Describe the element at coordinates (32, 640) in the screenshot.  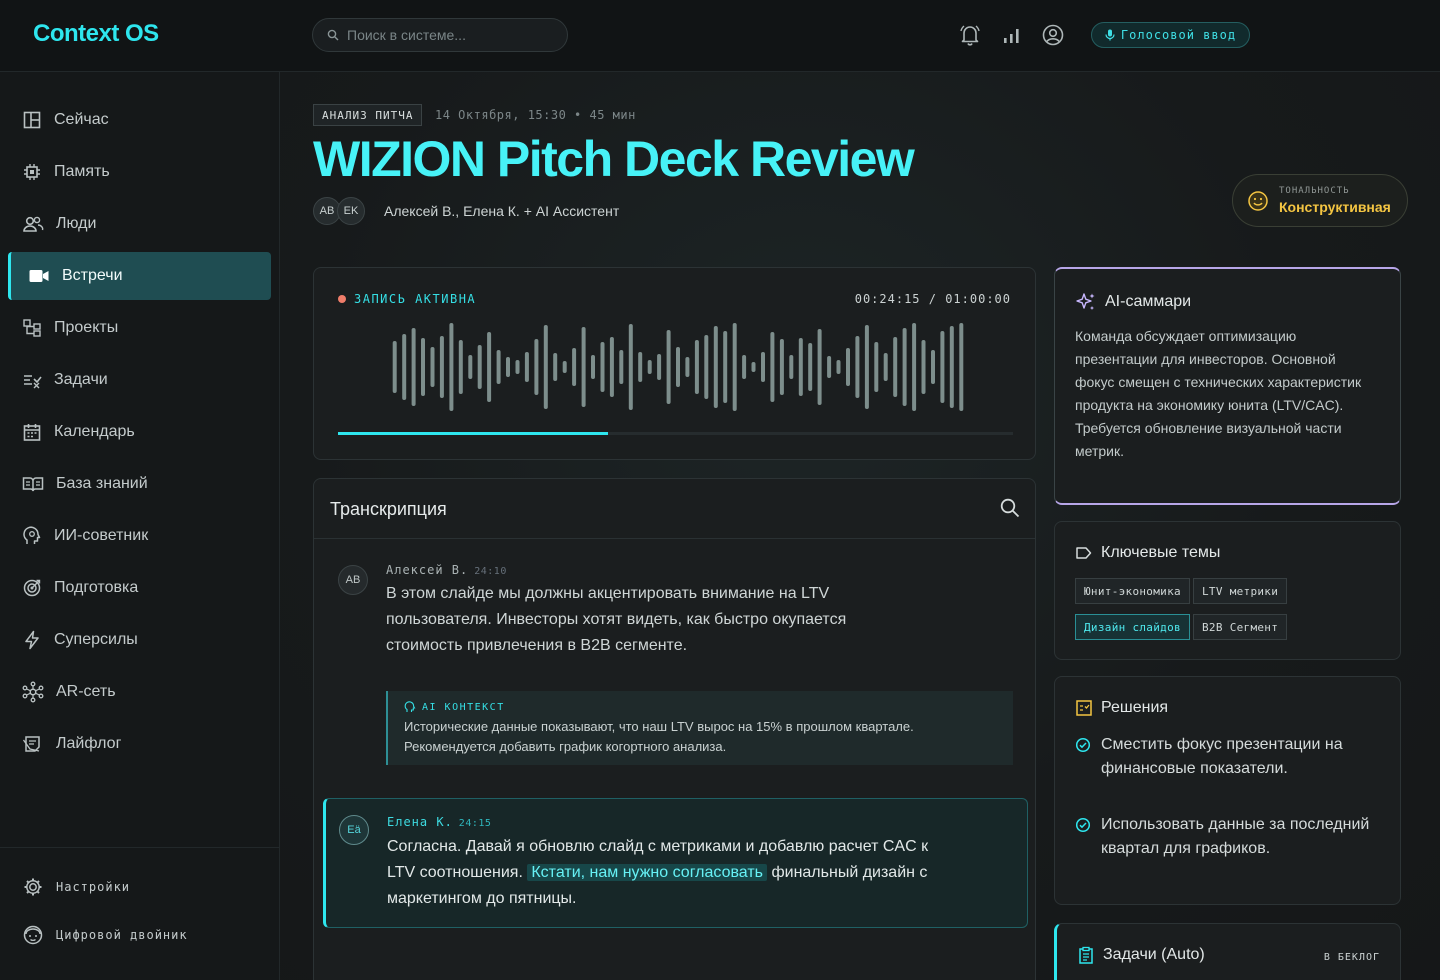
I see `bolt-icon` at that location.